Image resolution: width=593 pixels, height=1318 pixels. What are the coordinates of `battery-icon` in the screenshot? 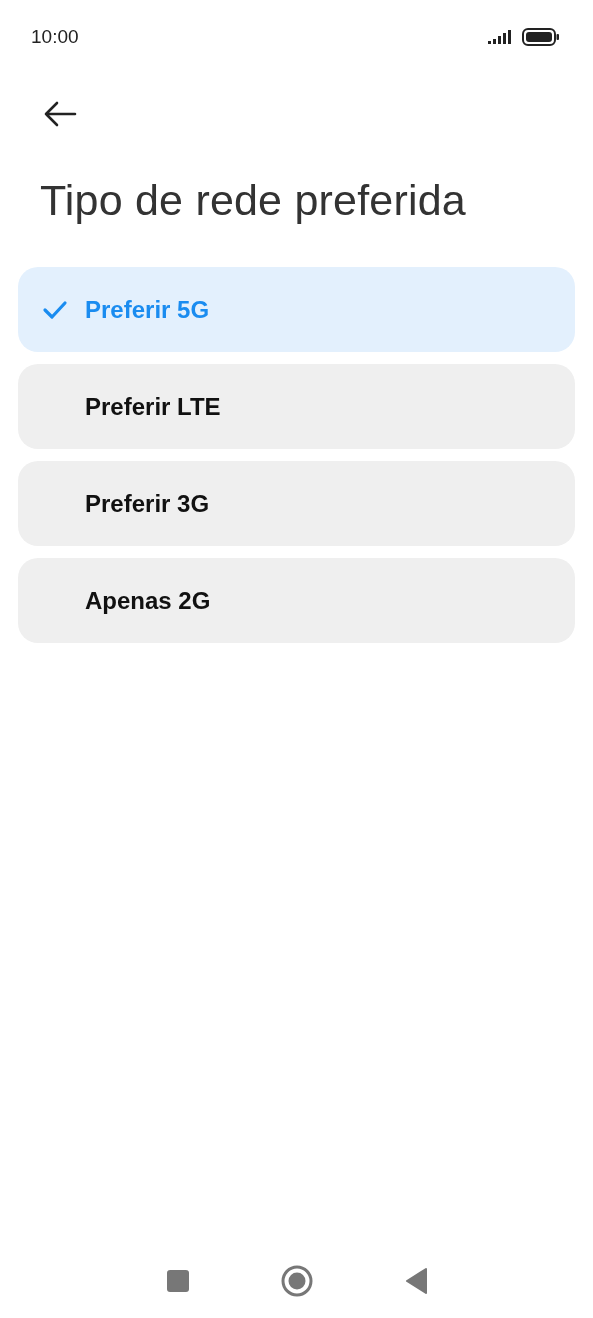 It's located at (541, 37).